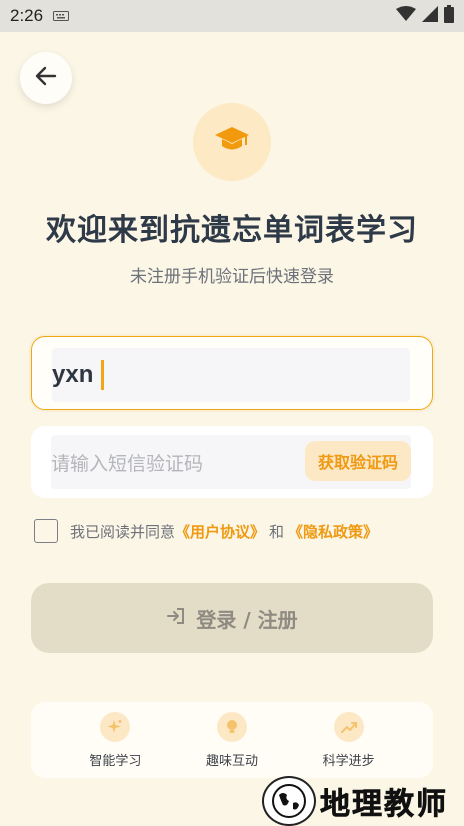 The height and width of the screenshot is (826, 464). I want to click on status-time: 2:26, so click(27, 15).